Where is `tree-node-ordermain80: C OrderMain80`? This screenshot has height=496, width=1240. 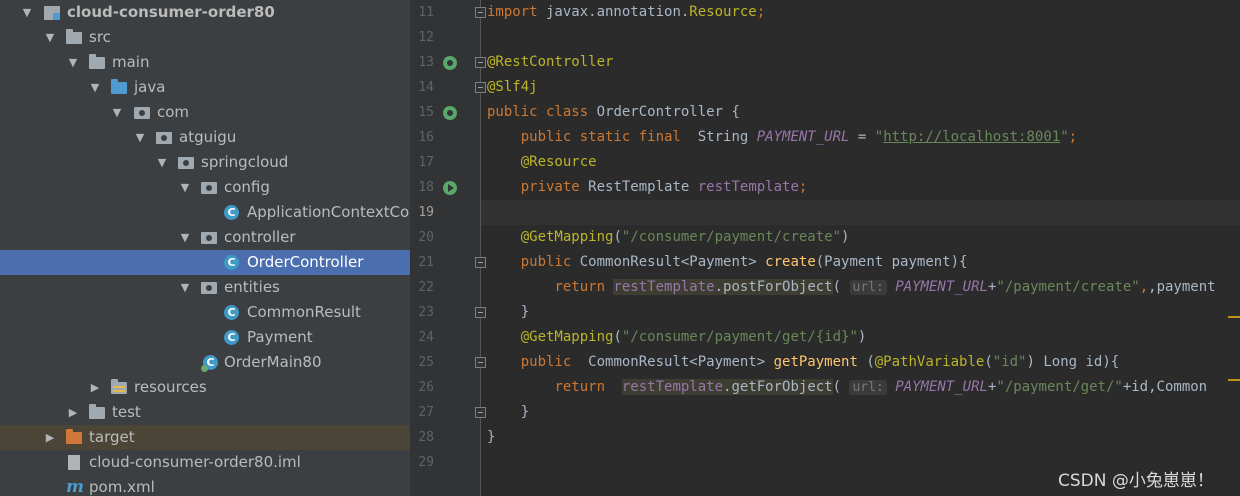
tree-node-ordermain80: C OrderMain80 is located at coordinates (205, 362).